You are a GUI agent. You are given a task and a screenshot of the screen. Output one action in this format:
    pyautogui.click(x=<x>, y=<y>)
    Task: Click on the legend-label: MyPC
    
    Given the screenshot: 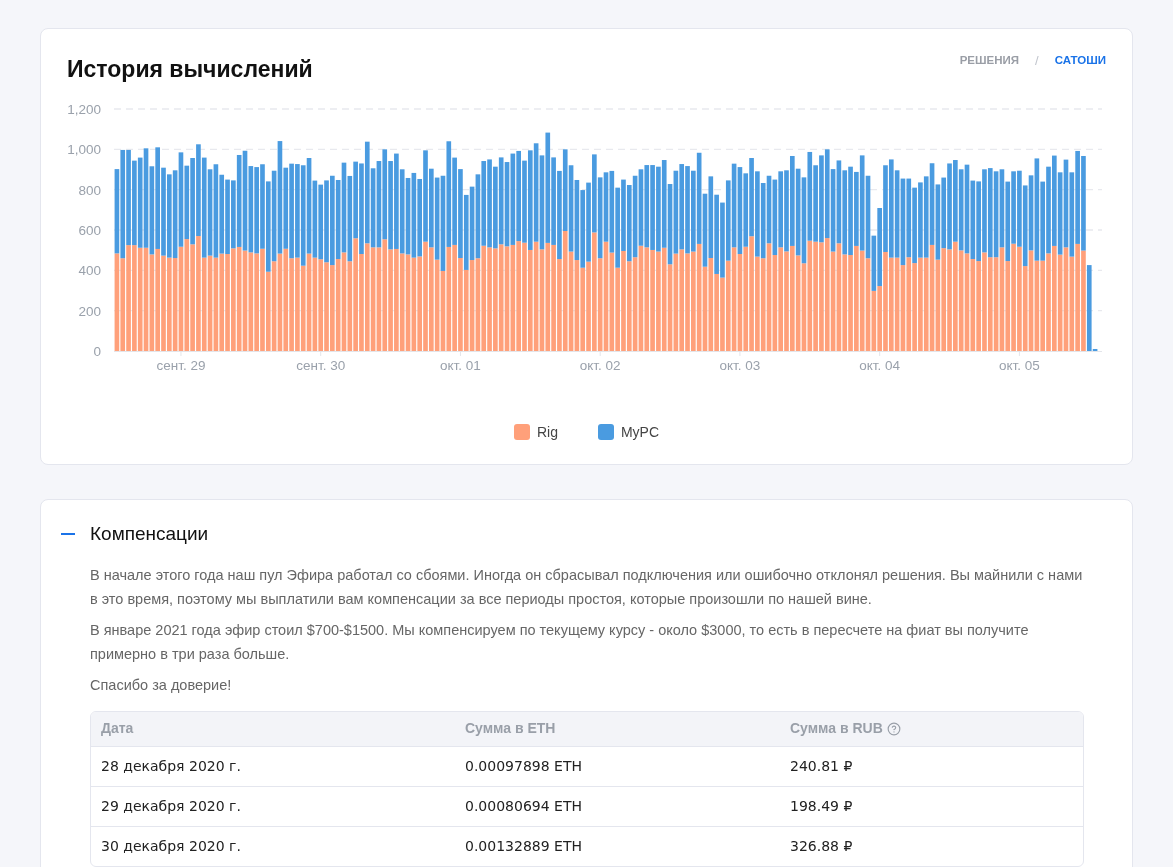 What is the action you would take?
    pyautogui.click(x=640, y=432)
    